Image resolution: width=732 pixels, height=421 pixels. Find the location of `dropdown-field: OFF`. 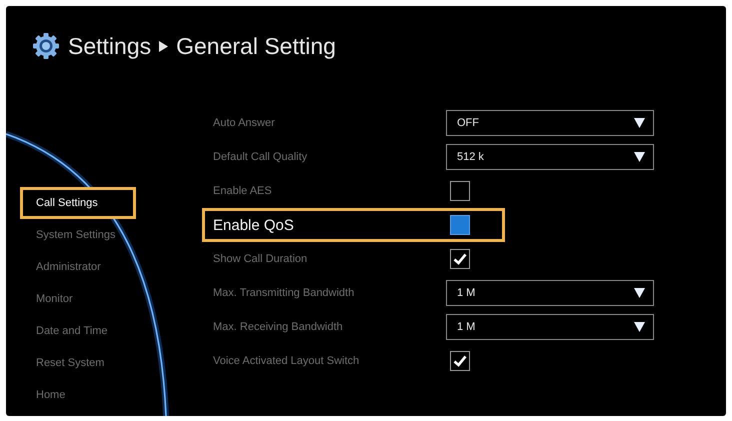

dropdown-field: OFF is located at coordinates (550, 123).